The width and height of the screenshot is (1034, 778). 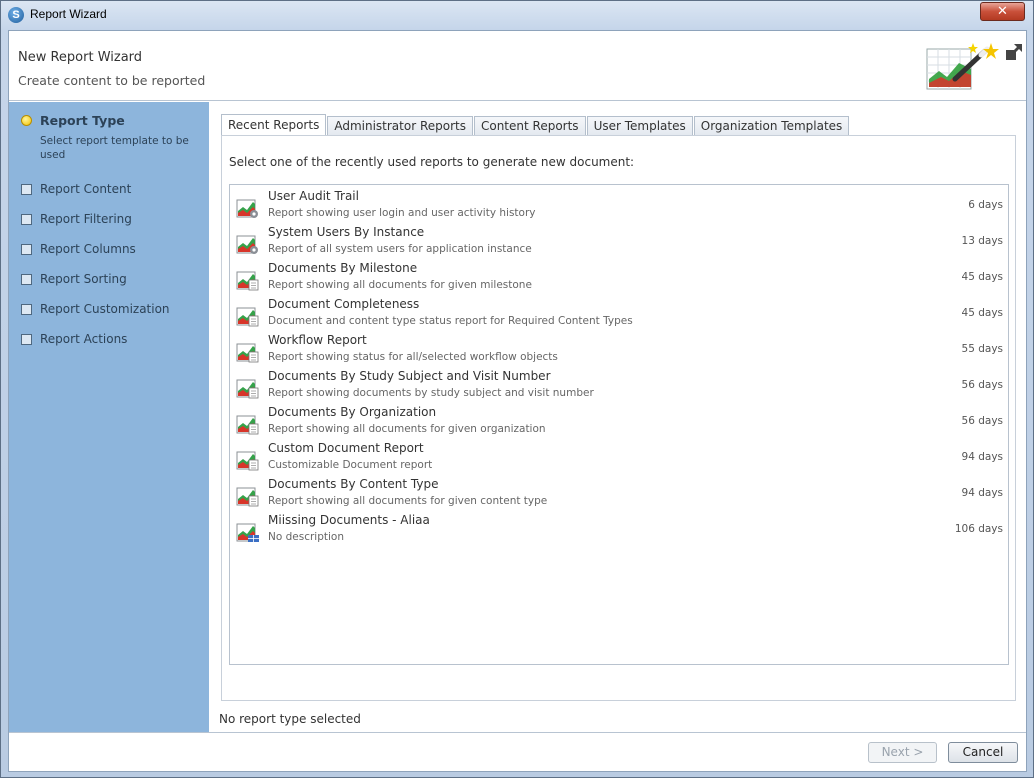 What do you see at coordinates (274, 125) in the screenshot?
I see `tab-recent-reports: Recent Reports` at bounding box center [274, 125].